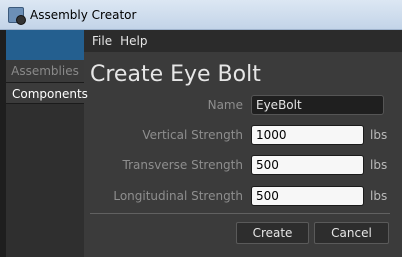  Describe the element at coordinates (47, 93) in the screenshot. I see `tab-components: Components` at that location.